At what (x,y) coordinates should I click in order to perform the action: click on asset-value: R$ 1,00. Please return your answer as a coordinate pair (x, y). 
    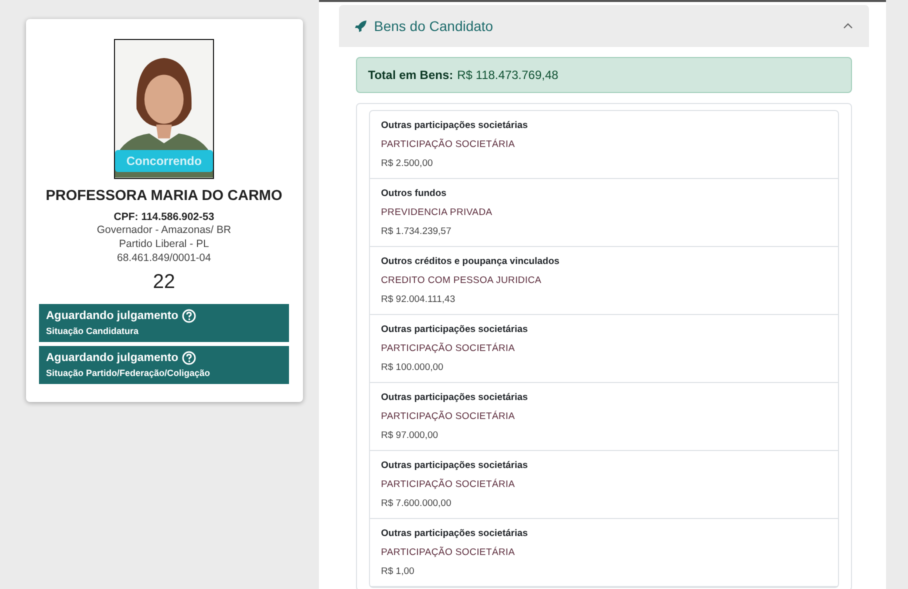
    Looking at the image, I should click on (398, 571).